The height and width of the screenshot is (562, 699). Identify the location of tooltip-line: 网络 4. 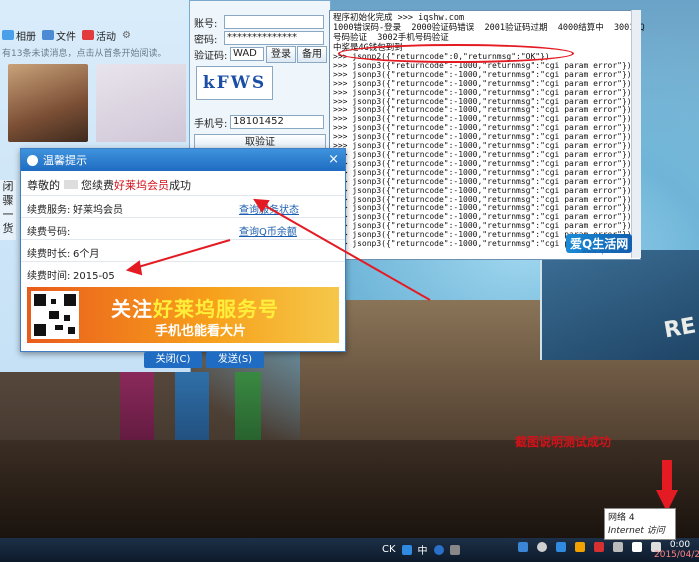
(621, 518).